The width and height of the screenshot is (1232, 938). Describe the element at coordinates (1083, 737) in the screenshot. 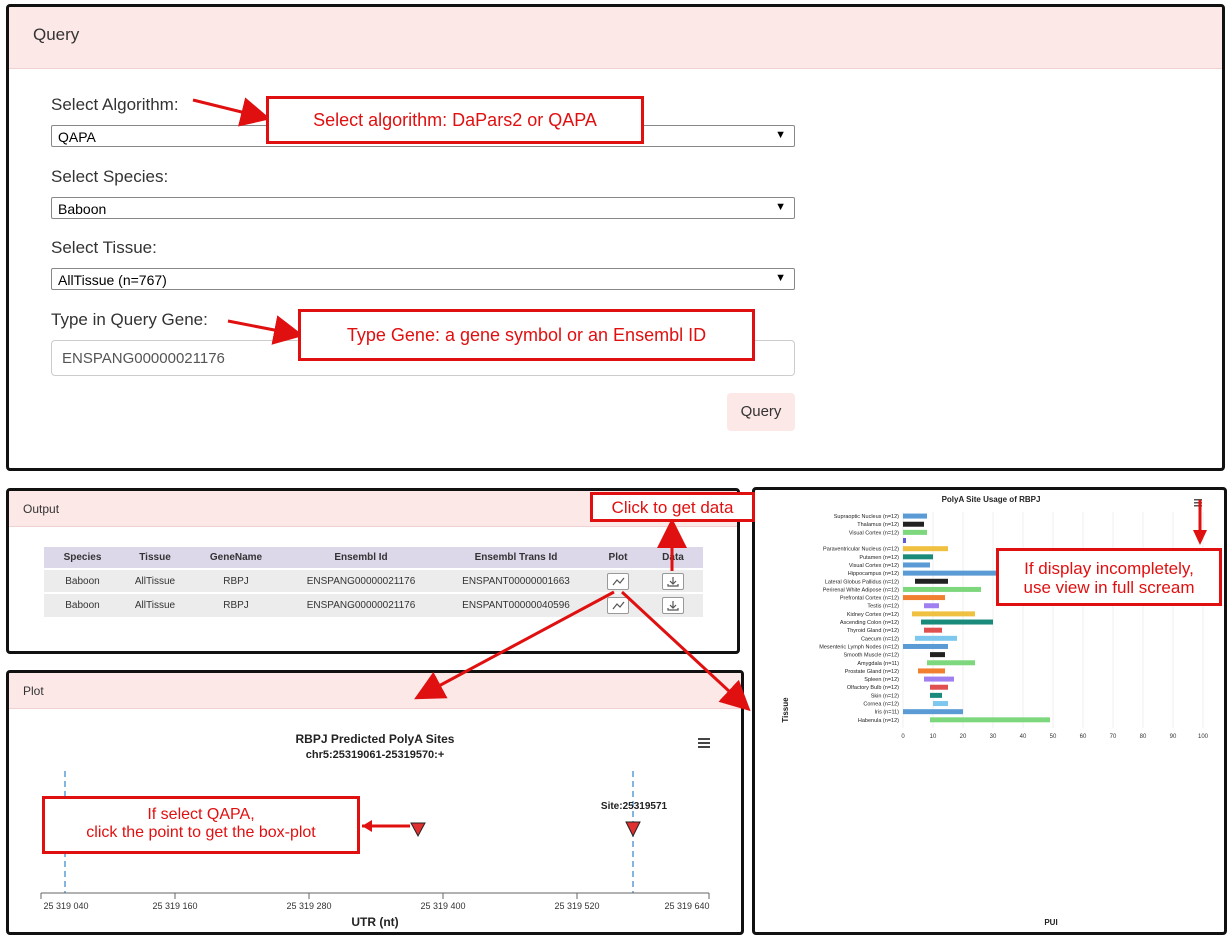

I see `x-tick-label: 60` at that location.